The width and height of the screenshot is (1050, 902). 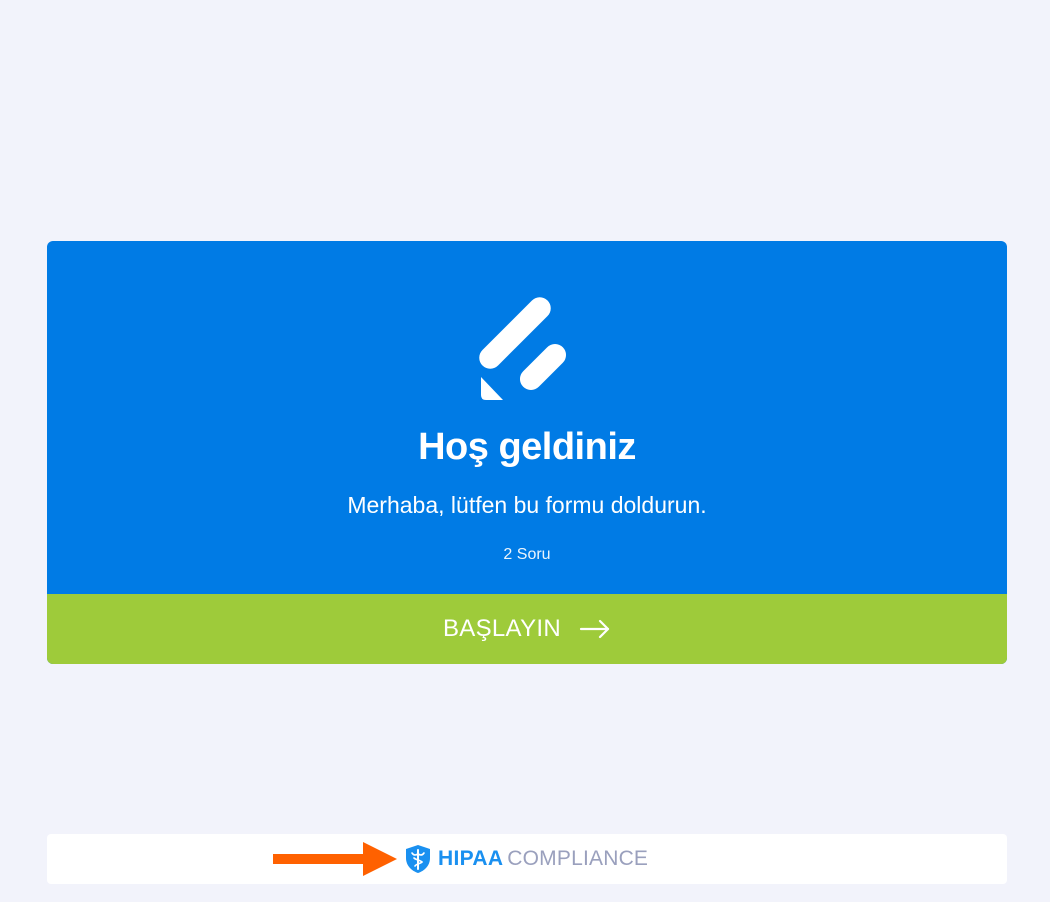 I want to click on welcome-subtitle: Merhaba, lütfen bu formu doldurun., so click(x=527, y=505).